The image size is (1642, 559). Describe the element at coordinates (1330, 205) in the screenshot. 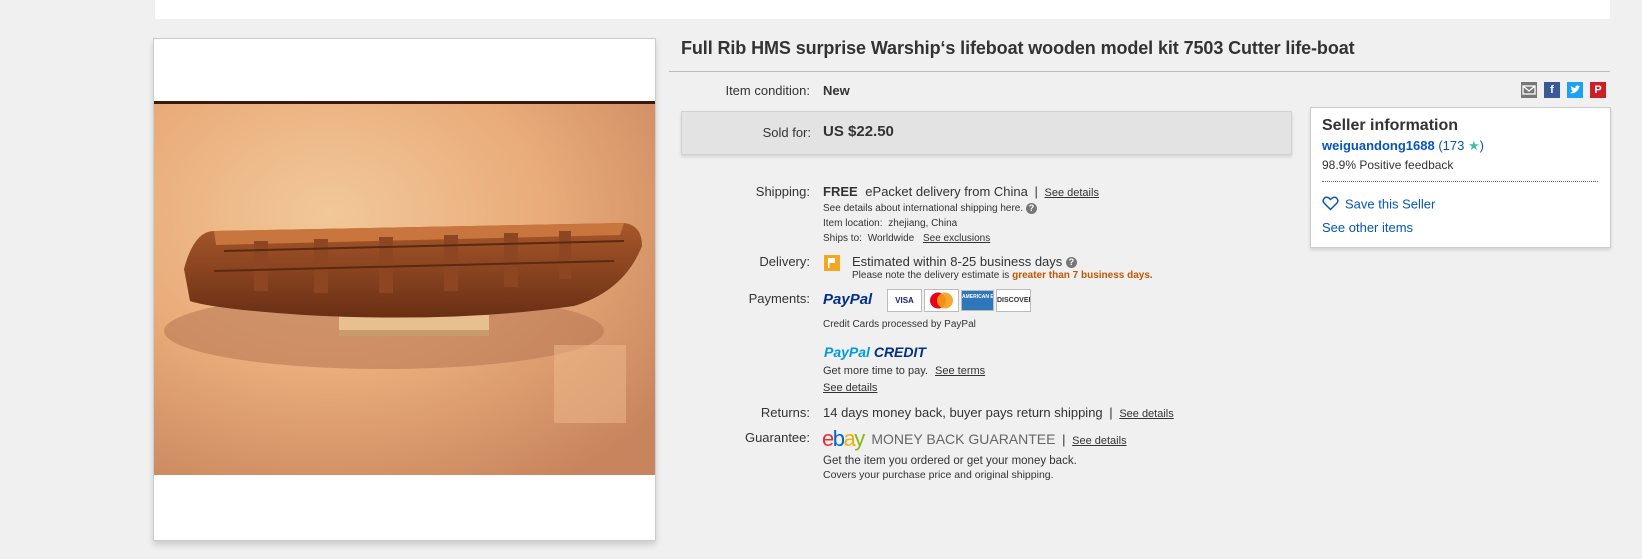

I see `heart-icon` at that location.